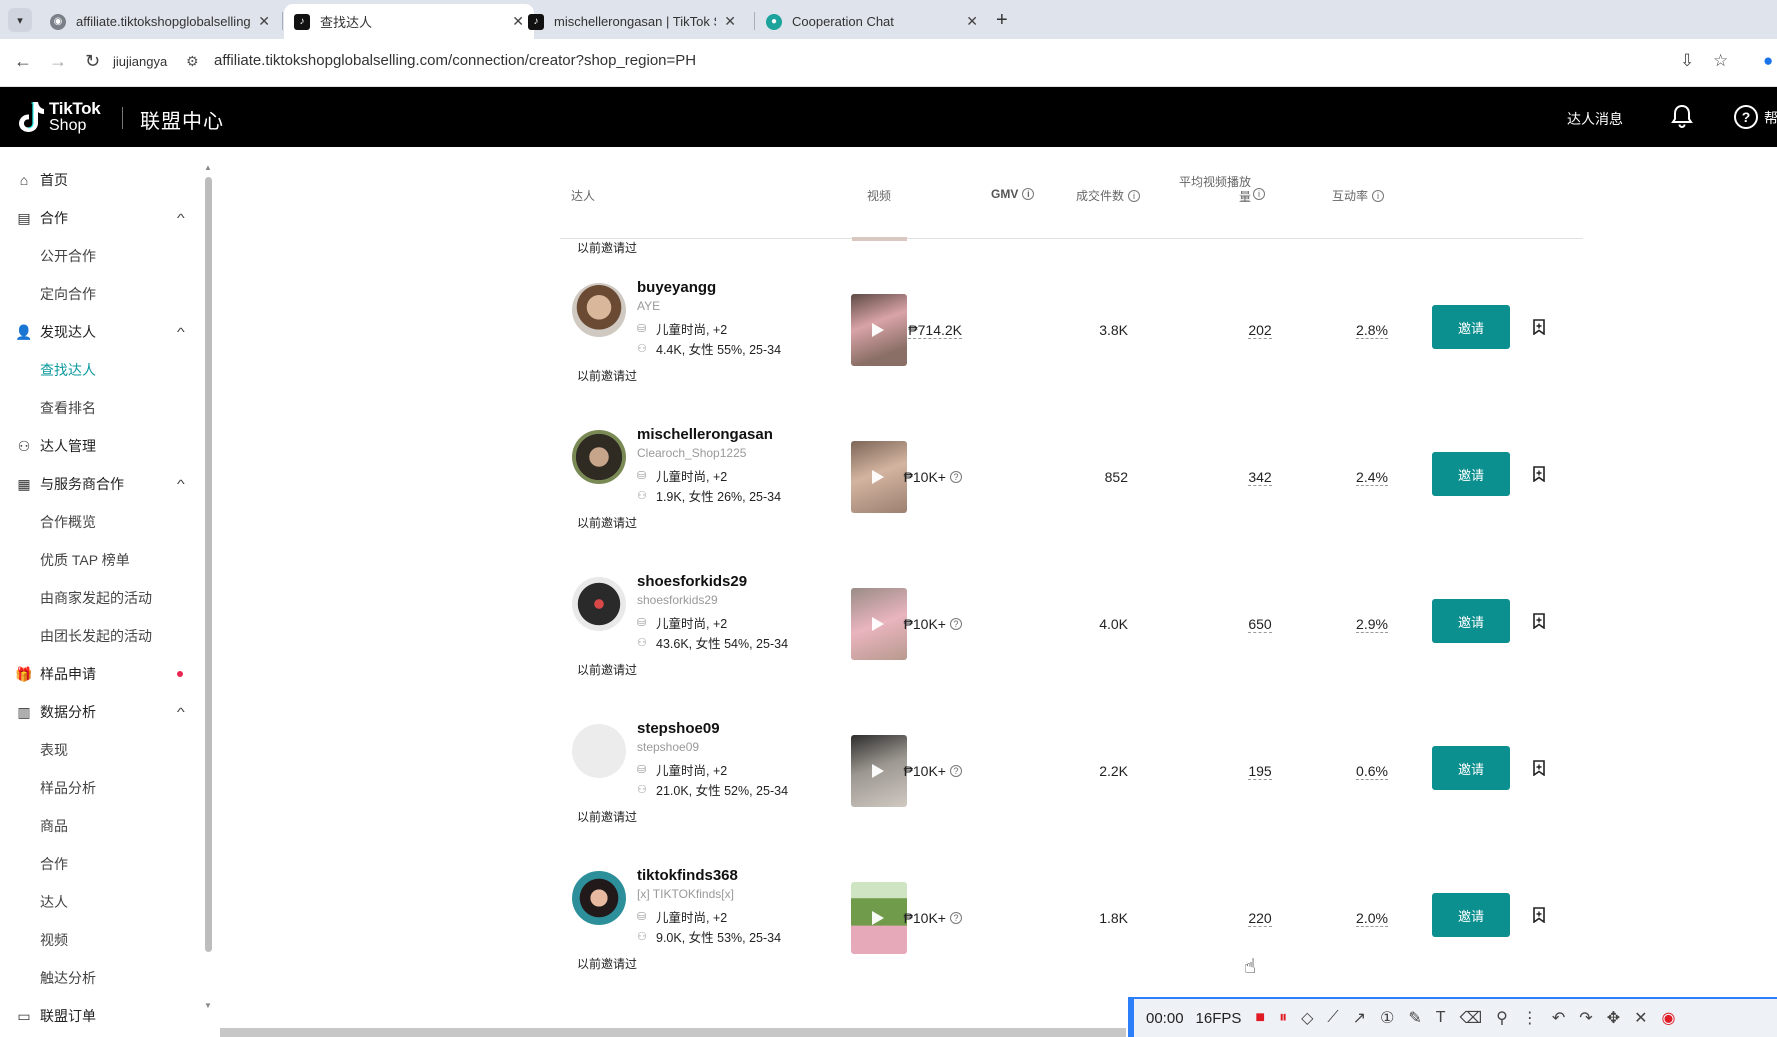 The width and height of the screenshot is (1777, 1037). What do you see at coordinates (872, 21) in the screenshot?
I see `browser-tab-4: ● Cooperation Chat ✕` at bounding box center [872, 21].